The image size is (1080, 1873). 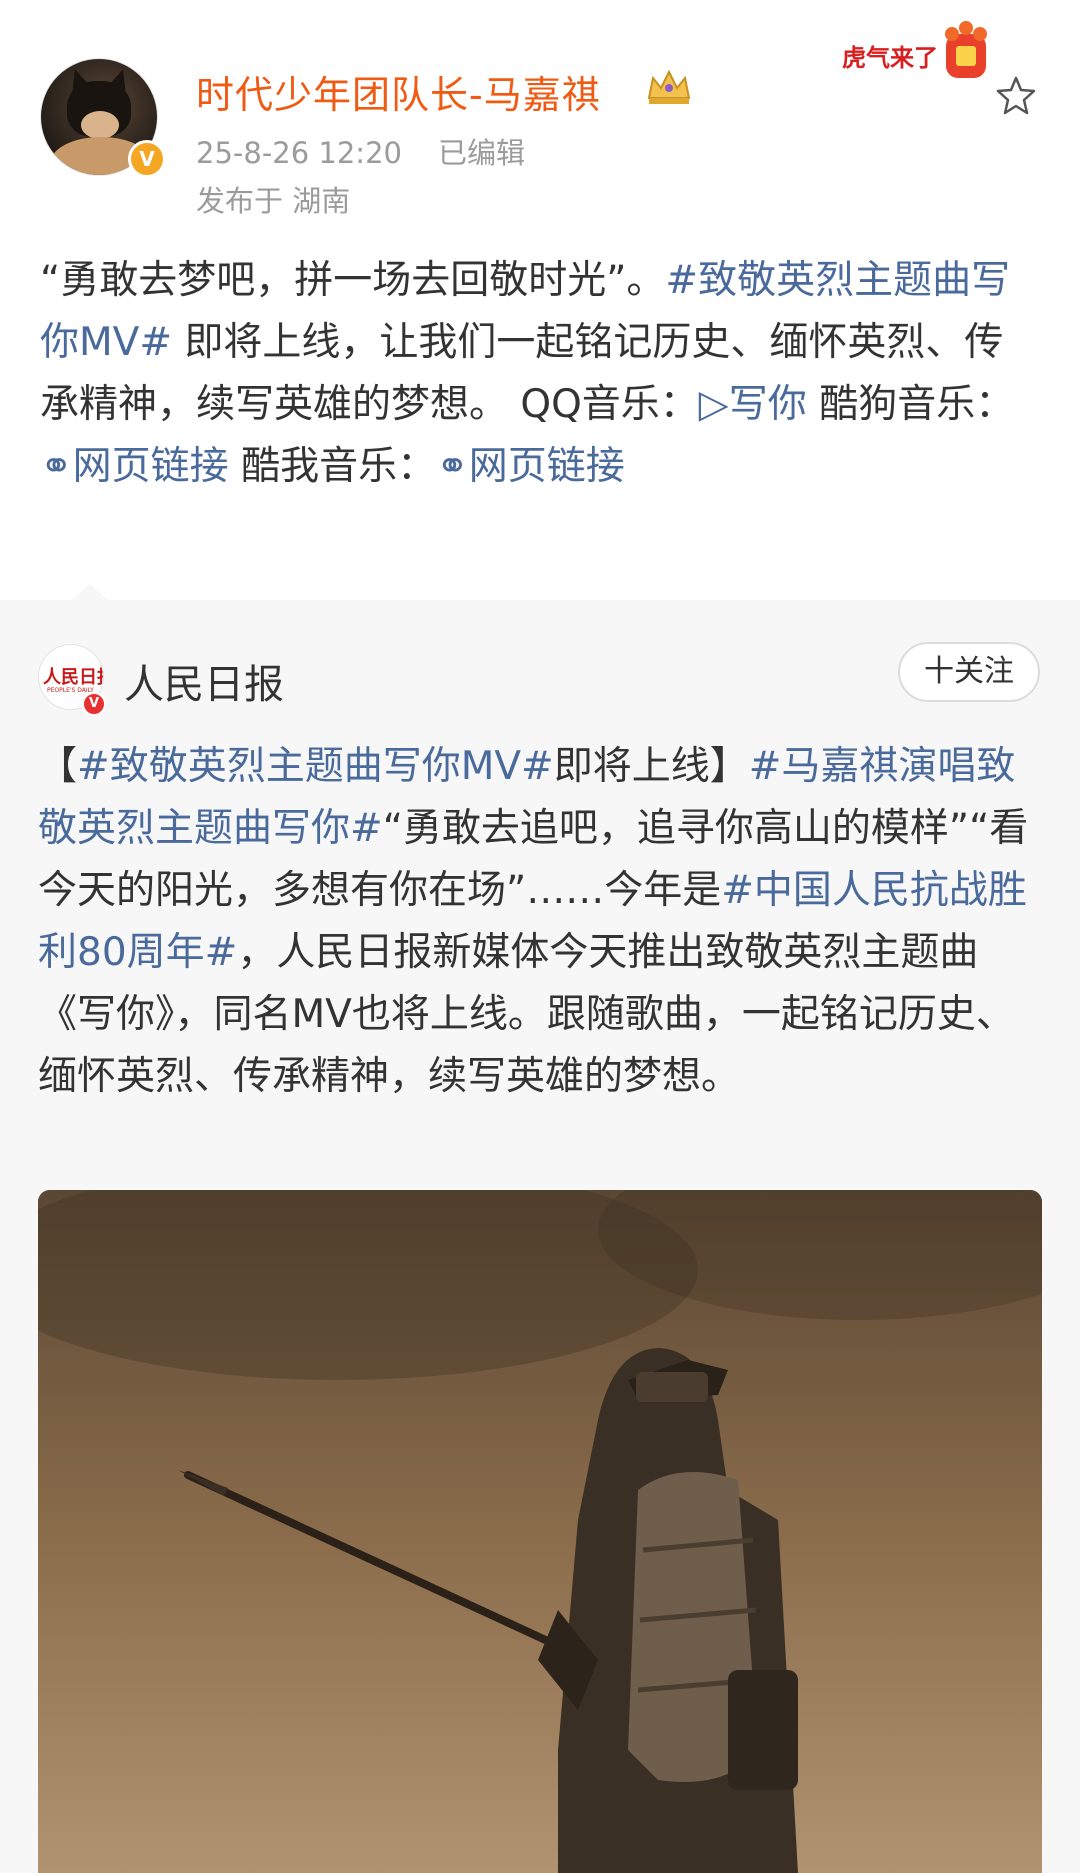 I want to click on source-logo: 人民日报, so click(x=73, y=677).